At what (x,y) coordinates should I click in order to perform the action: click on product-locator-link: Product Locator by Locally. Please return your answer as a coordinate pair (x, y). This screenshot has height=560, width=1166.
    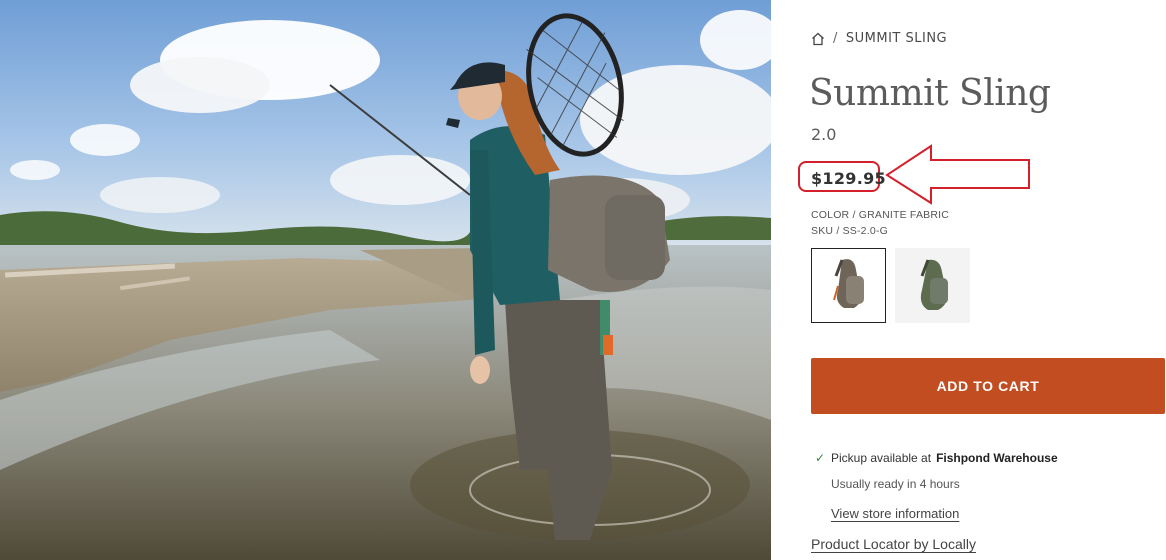
    Looking at the image, I should click on (893, 544).